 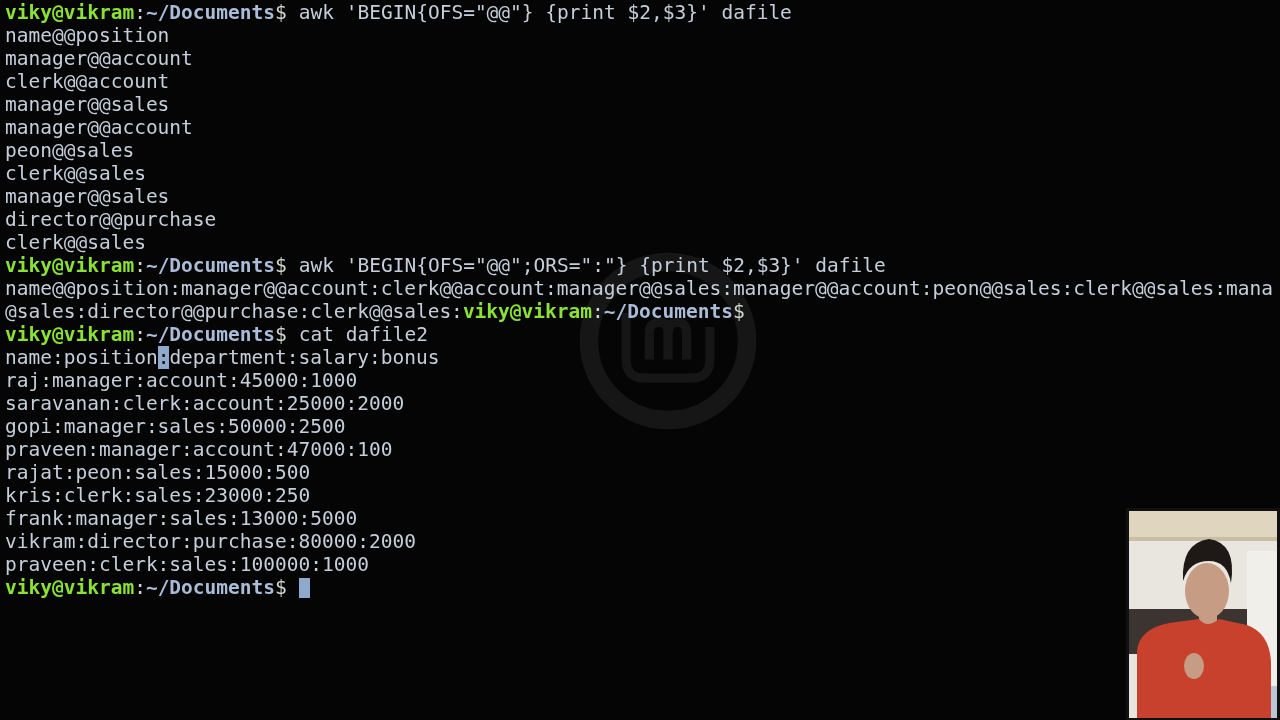 I want to click on output-text: praveen:clerk:sales:100000:1000, so click(x=187, y=564).